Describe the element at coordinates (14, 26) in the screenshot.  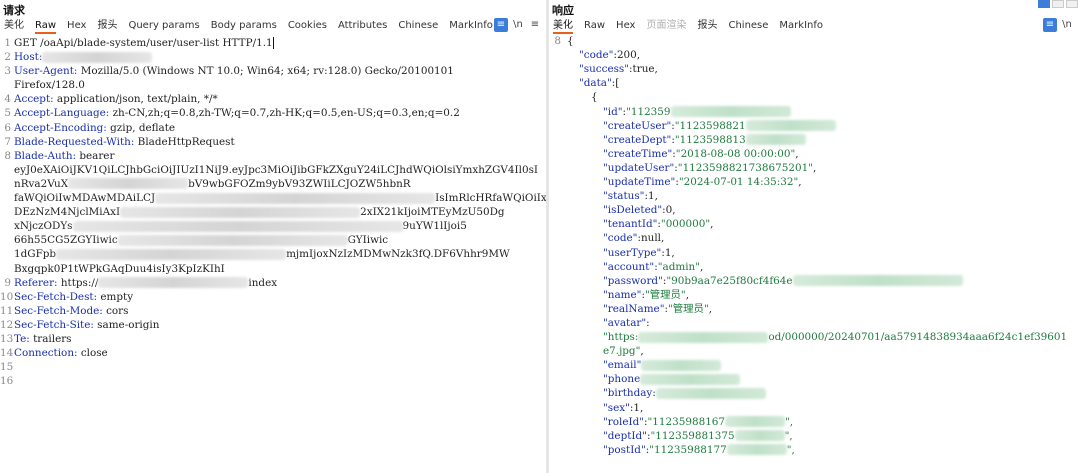
I see `request-tab: 美化` at that location.